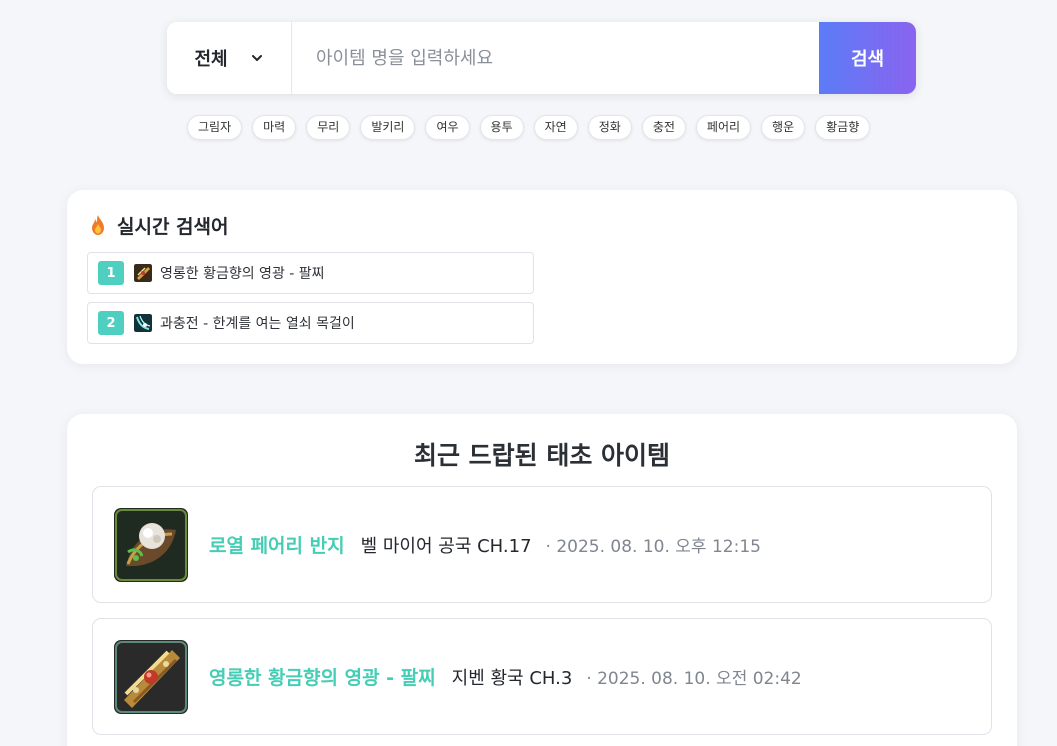 The height and width of the screenshot is (746, 1057). What do you see at coordinates (274, 127) in the screenshot?
I see `tag-chip: 마력` at bounding box center [274, 127].